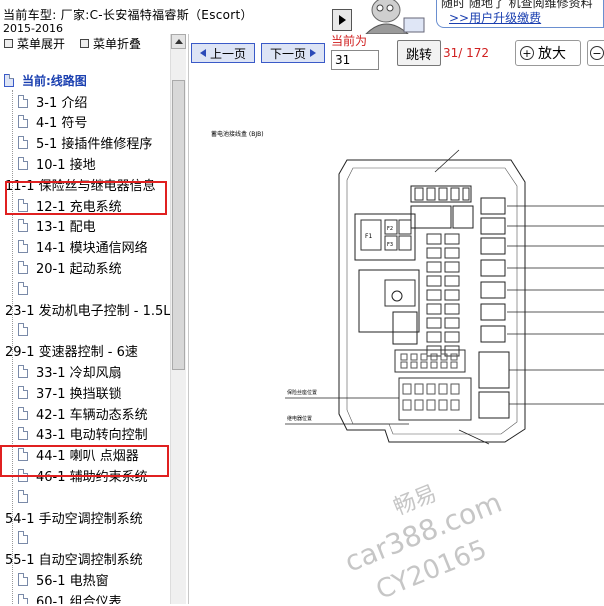 The height and width of the screenshot is (606, 604). Describe the element at coordinates (227, 53) in the screenshot. I see `prev-page-label: 上一页` at that location.